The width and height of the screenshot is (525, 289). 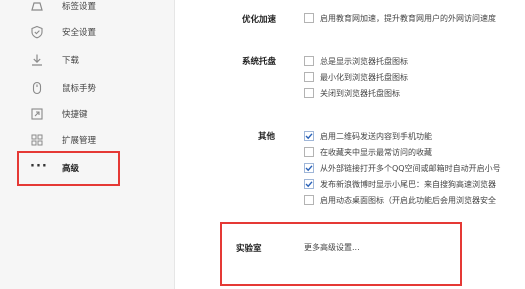 What do you see at coordinates (376, 152) in the screenshot?
I see `option-label: 在收藏夹中显示最常访问的收藏` at bounding box center [376, 152].